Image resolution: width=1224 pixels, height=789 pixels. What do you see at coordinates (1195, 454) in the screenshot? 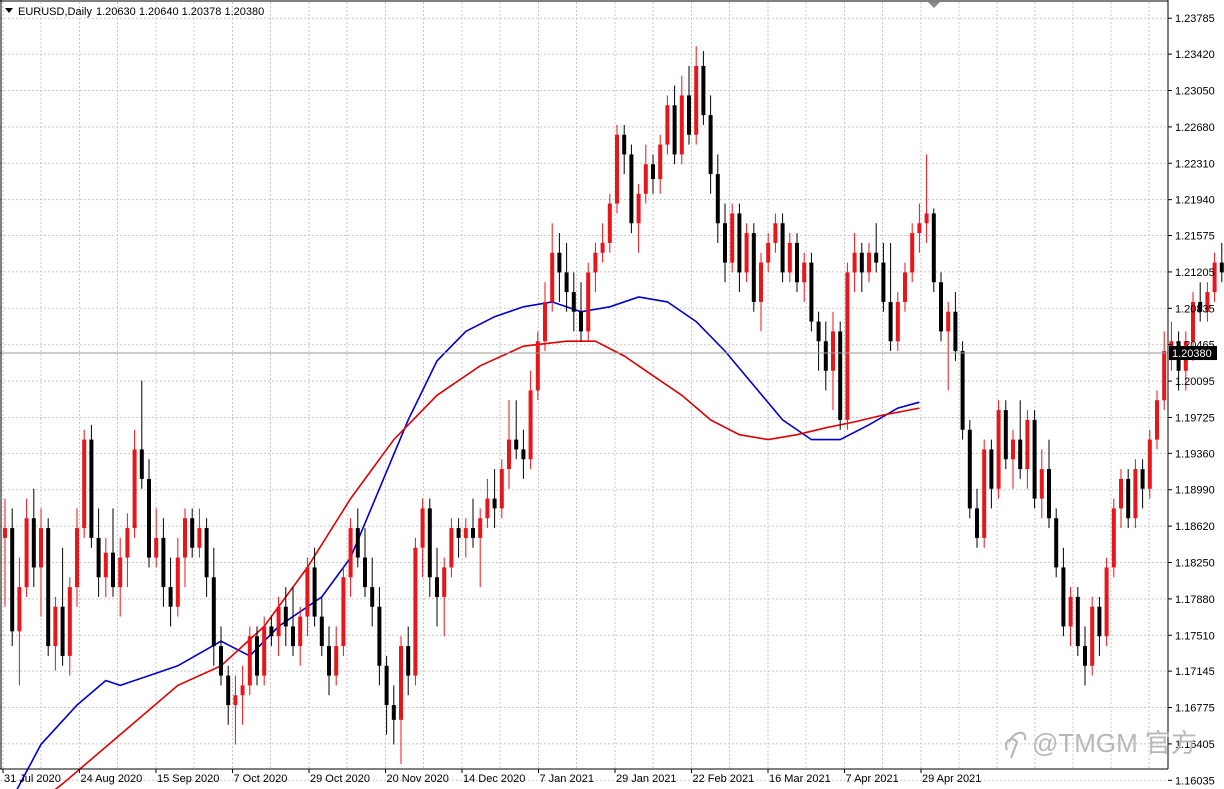
I see `y-tick-label: 1.19360` at bounding box center [1195, 454].